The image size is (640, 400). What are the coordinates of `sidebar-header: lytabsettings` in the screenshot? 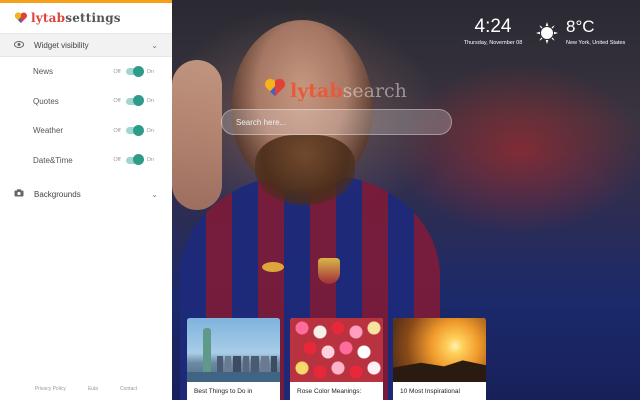 It's located at (86, 18).